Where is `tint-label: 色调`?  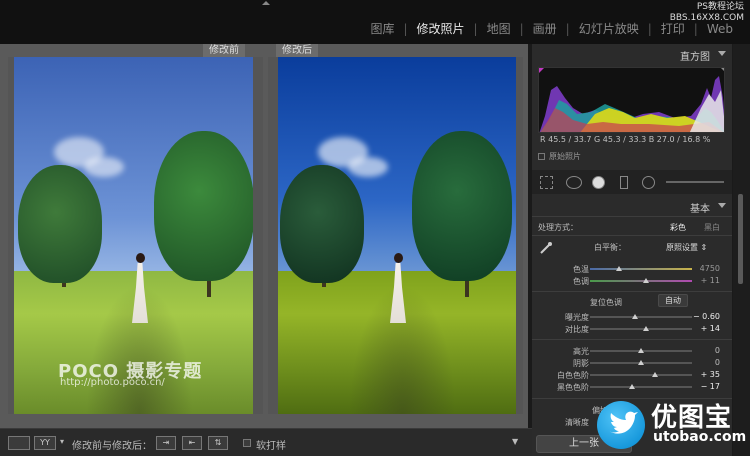 tint-label: 色调 is located at coordinates (581, 281).